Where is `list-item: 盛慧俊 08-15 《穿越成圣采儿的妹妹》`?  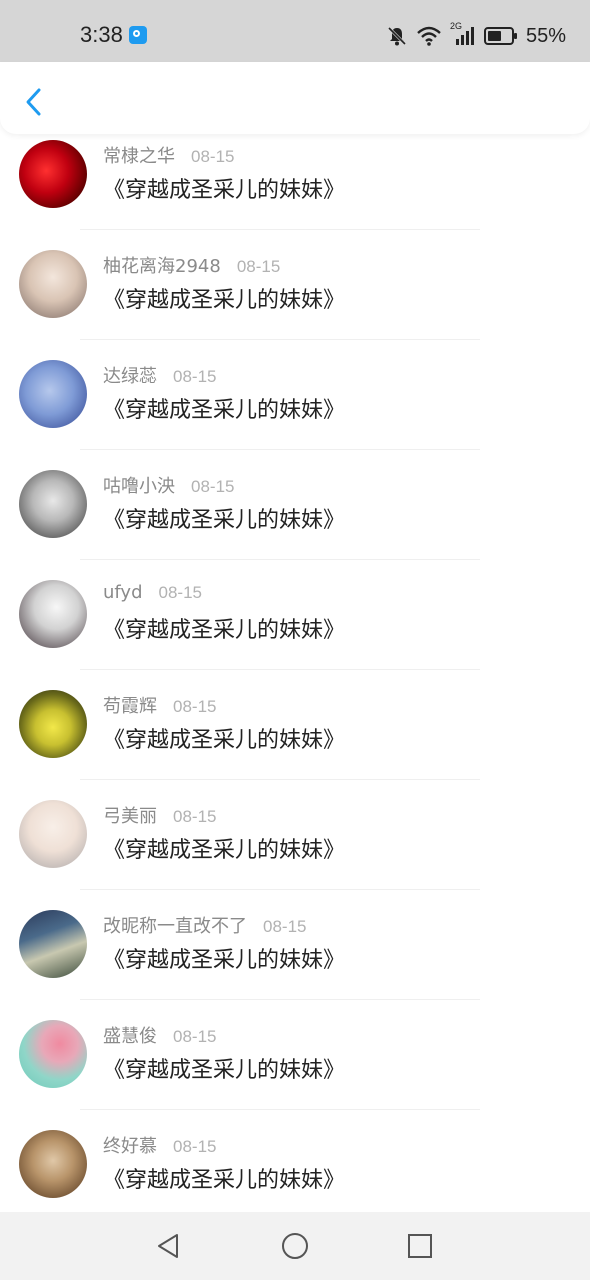 list-item: 盛慧俊 08-15 《穿越成圣采儿的妹妹》 is located at coordinates (295, 1061).